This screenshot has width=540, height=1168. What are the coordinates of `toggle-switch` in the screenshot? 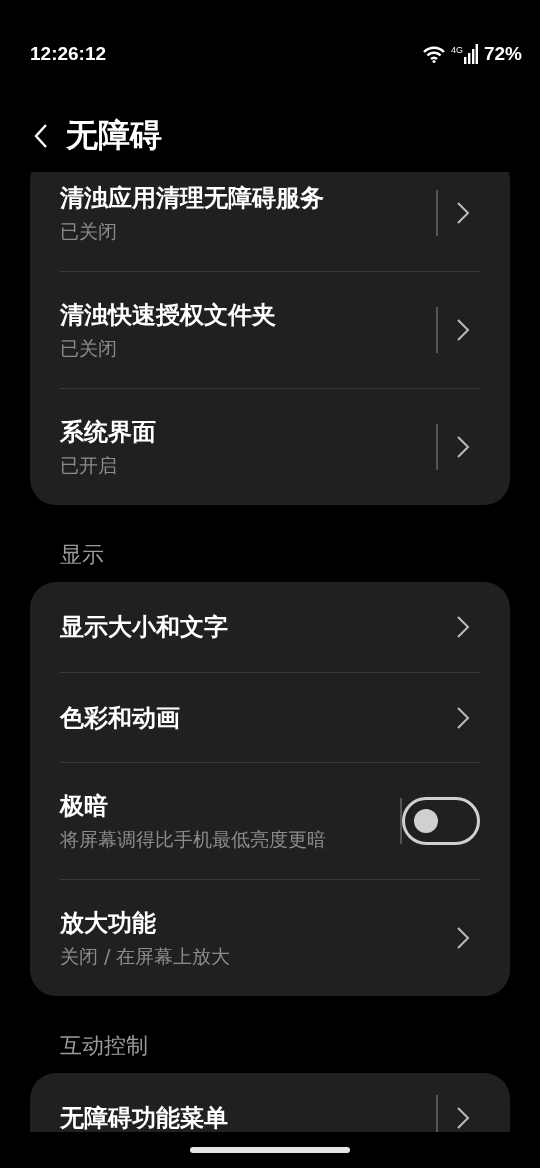 It's located at (441, 821).